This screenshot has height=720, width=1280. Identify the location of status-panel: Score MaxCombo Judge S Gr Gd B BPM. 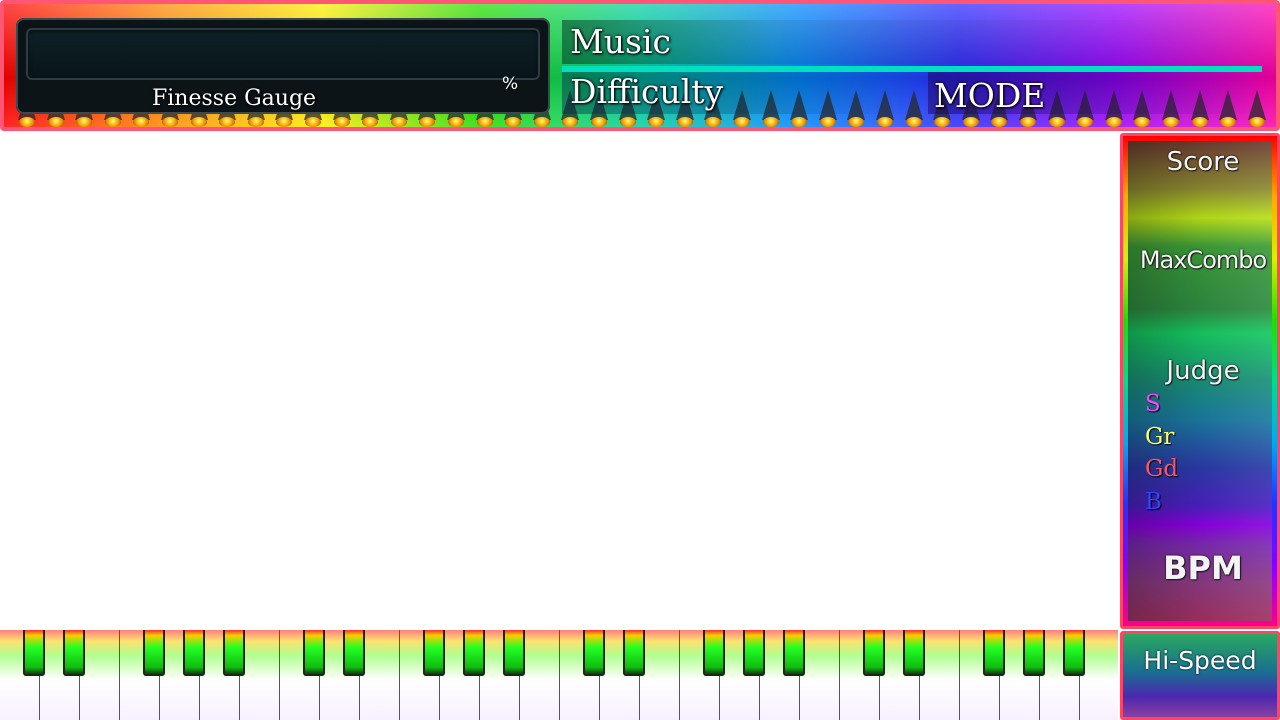
(1200, 381).